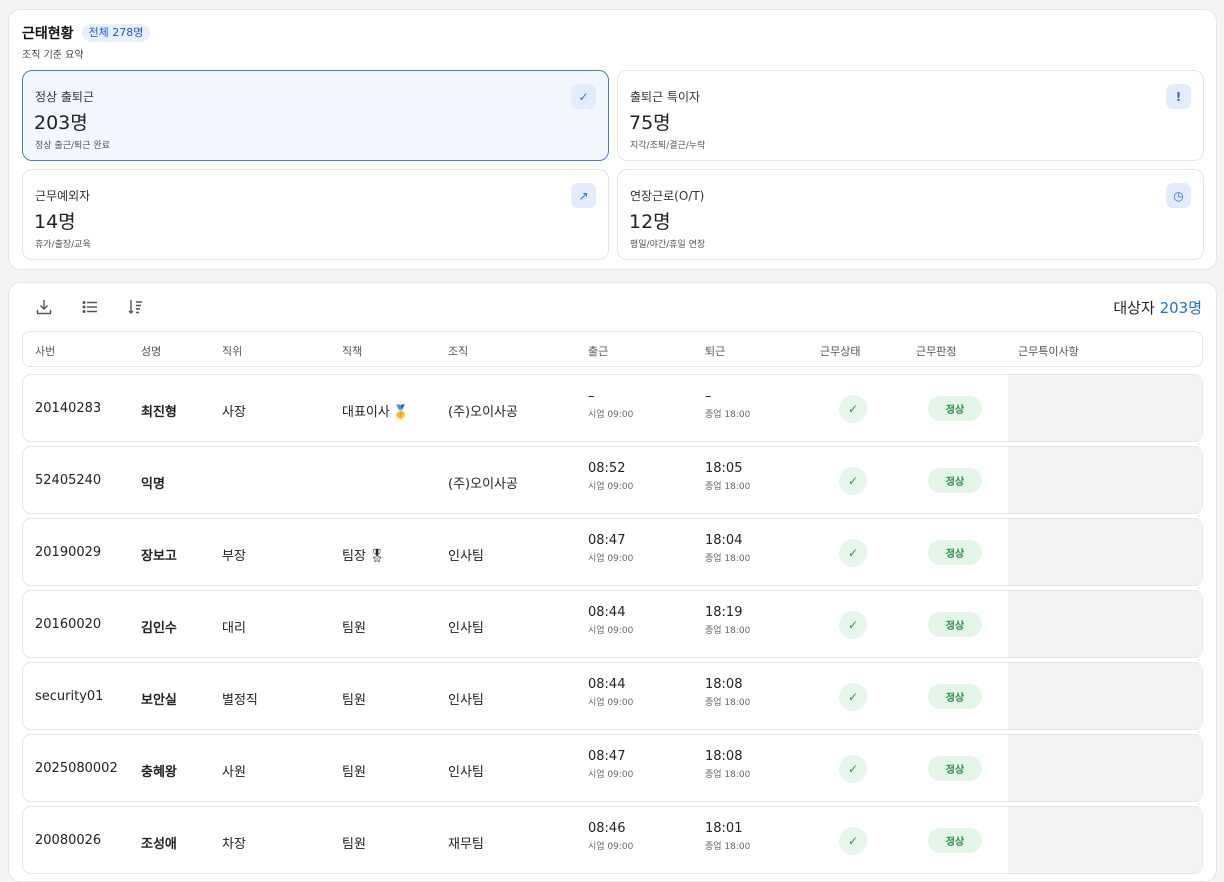  Describe the element at coordinates (591, 396) in the screenshot. I see `clock-in-time: –` at that location.